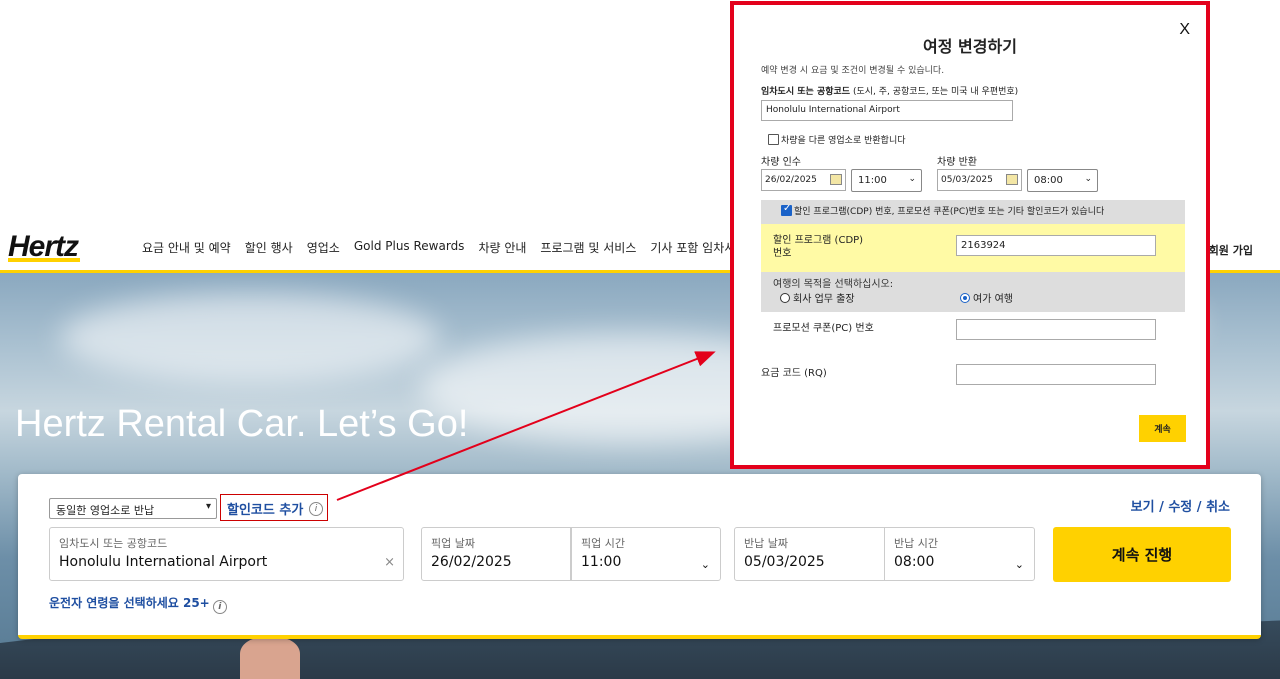 The height and width of the screenshot is (679, 1280). Describe the element at coordinates (105, 510) in the screenshot. I see `return-location-value: 동일한 영업소로 반납` at that location.